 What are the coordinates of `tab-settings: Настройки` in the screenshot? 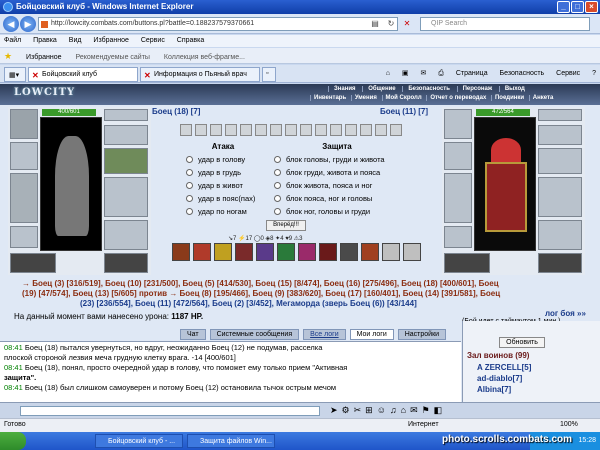 It's located at (422, 334).